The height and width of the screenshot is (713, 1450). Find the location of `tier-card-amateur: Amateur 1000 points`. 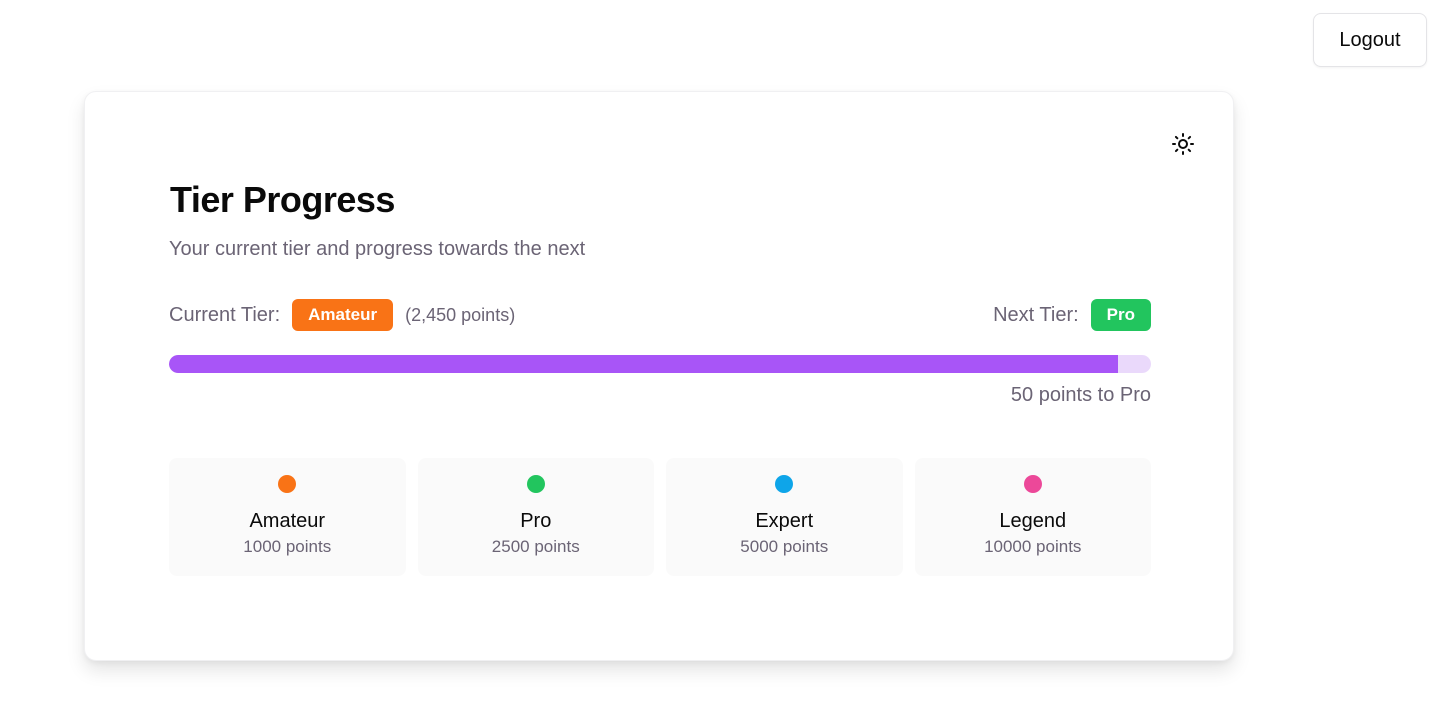

tier-card-amateur: Amateur 1000 points is located at coordinates (287, 517).